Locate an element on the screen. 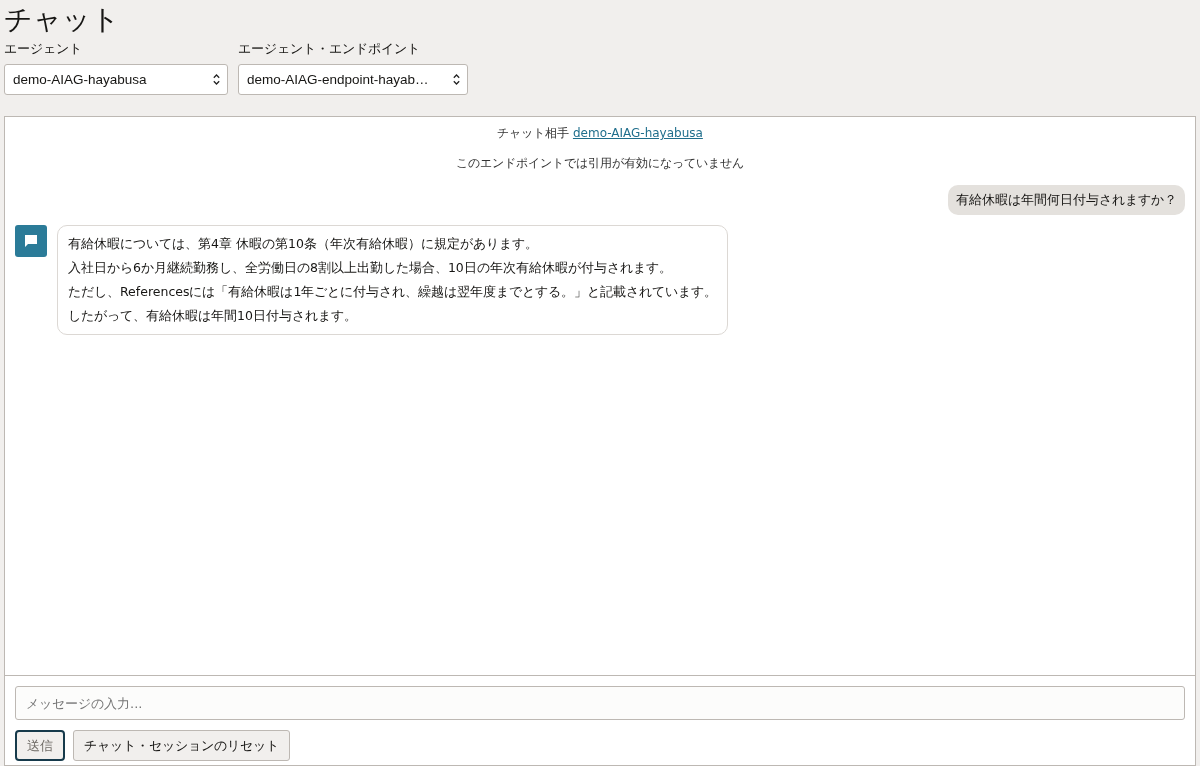 This screenshot has width=1200, height=766. page-title: チャット is located at coordinates (62, 20).